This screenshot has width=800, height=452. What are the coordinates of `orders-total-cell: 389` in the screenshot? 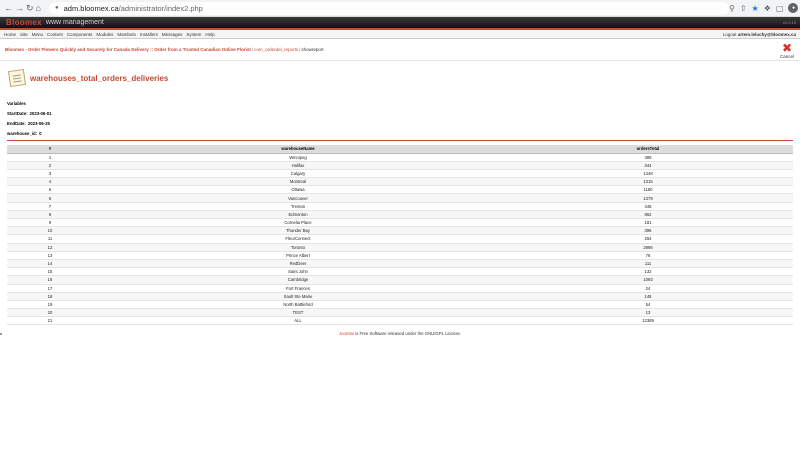 It's located at (648, 157).